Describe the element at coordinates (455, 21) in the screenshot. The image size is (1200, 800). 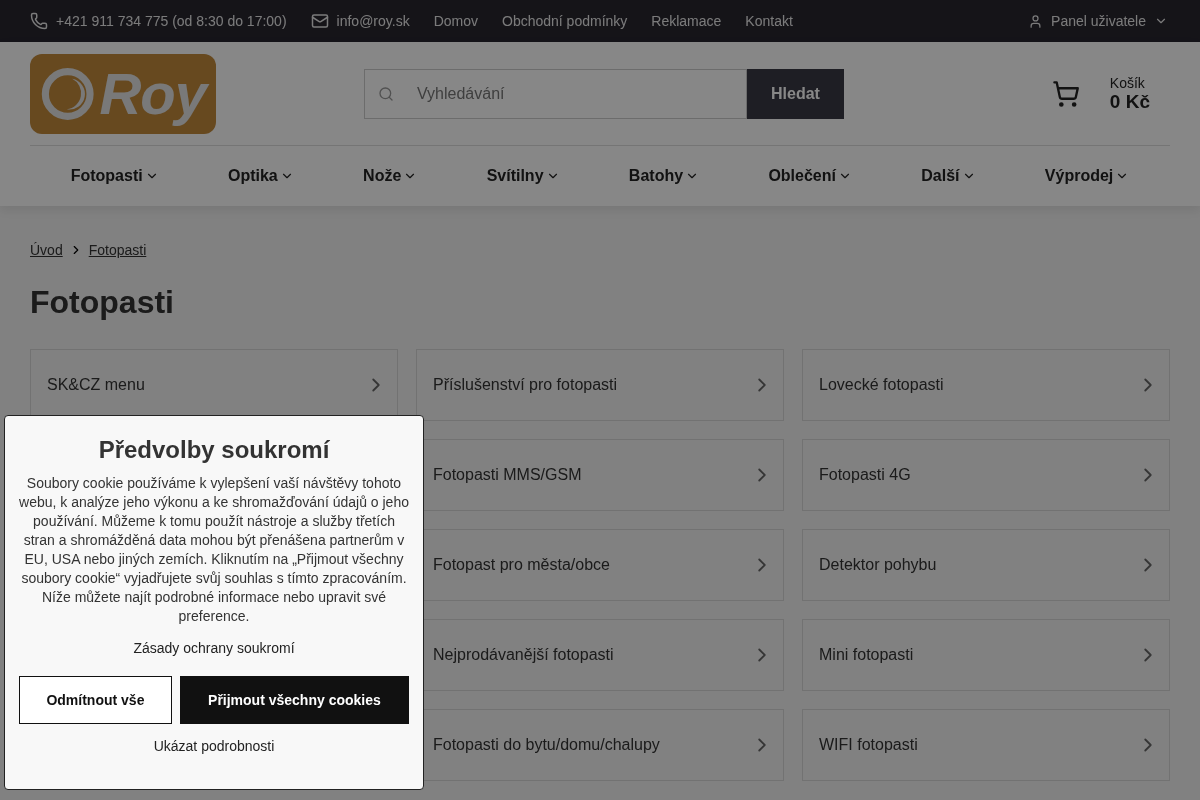
I see `top-link: Domov` at that location.